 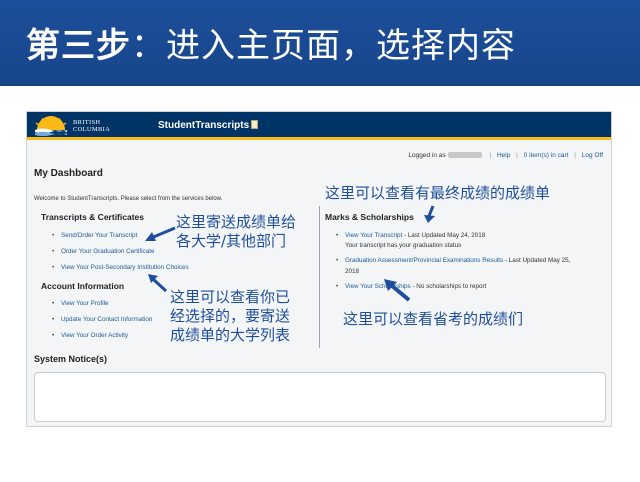 What do you see at coordinates (94, 235) in the screenshot?
I see `send-transcript-link: Send/Order Your Transcript` at bounding box center [94, 235].